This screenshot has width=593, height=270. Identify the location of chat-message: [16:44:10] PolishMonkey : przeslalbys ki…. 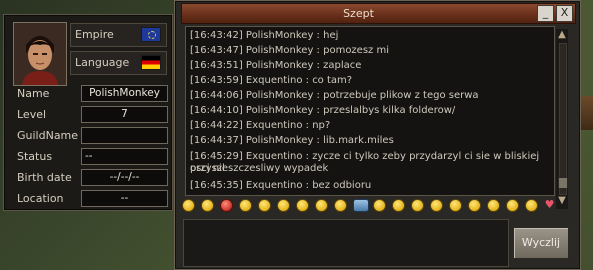
(323, 110).